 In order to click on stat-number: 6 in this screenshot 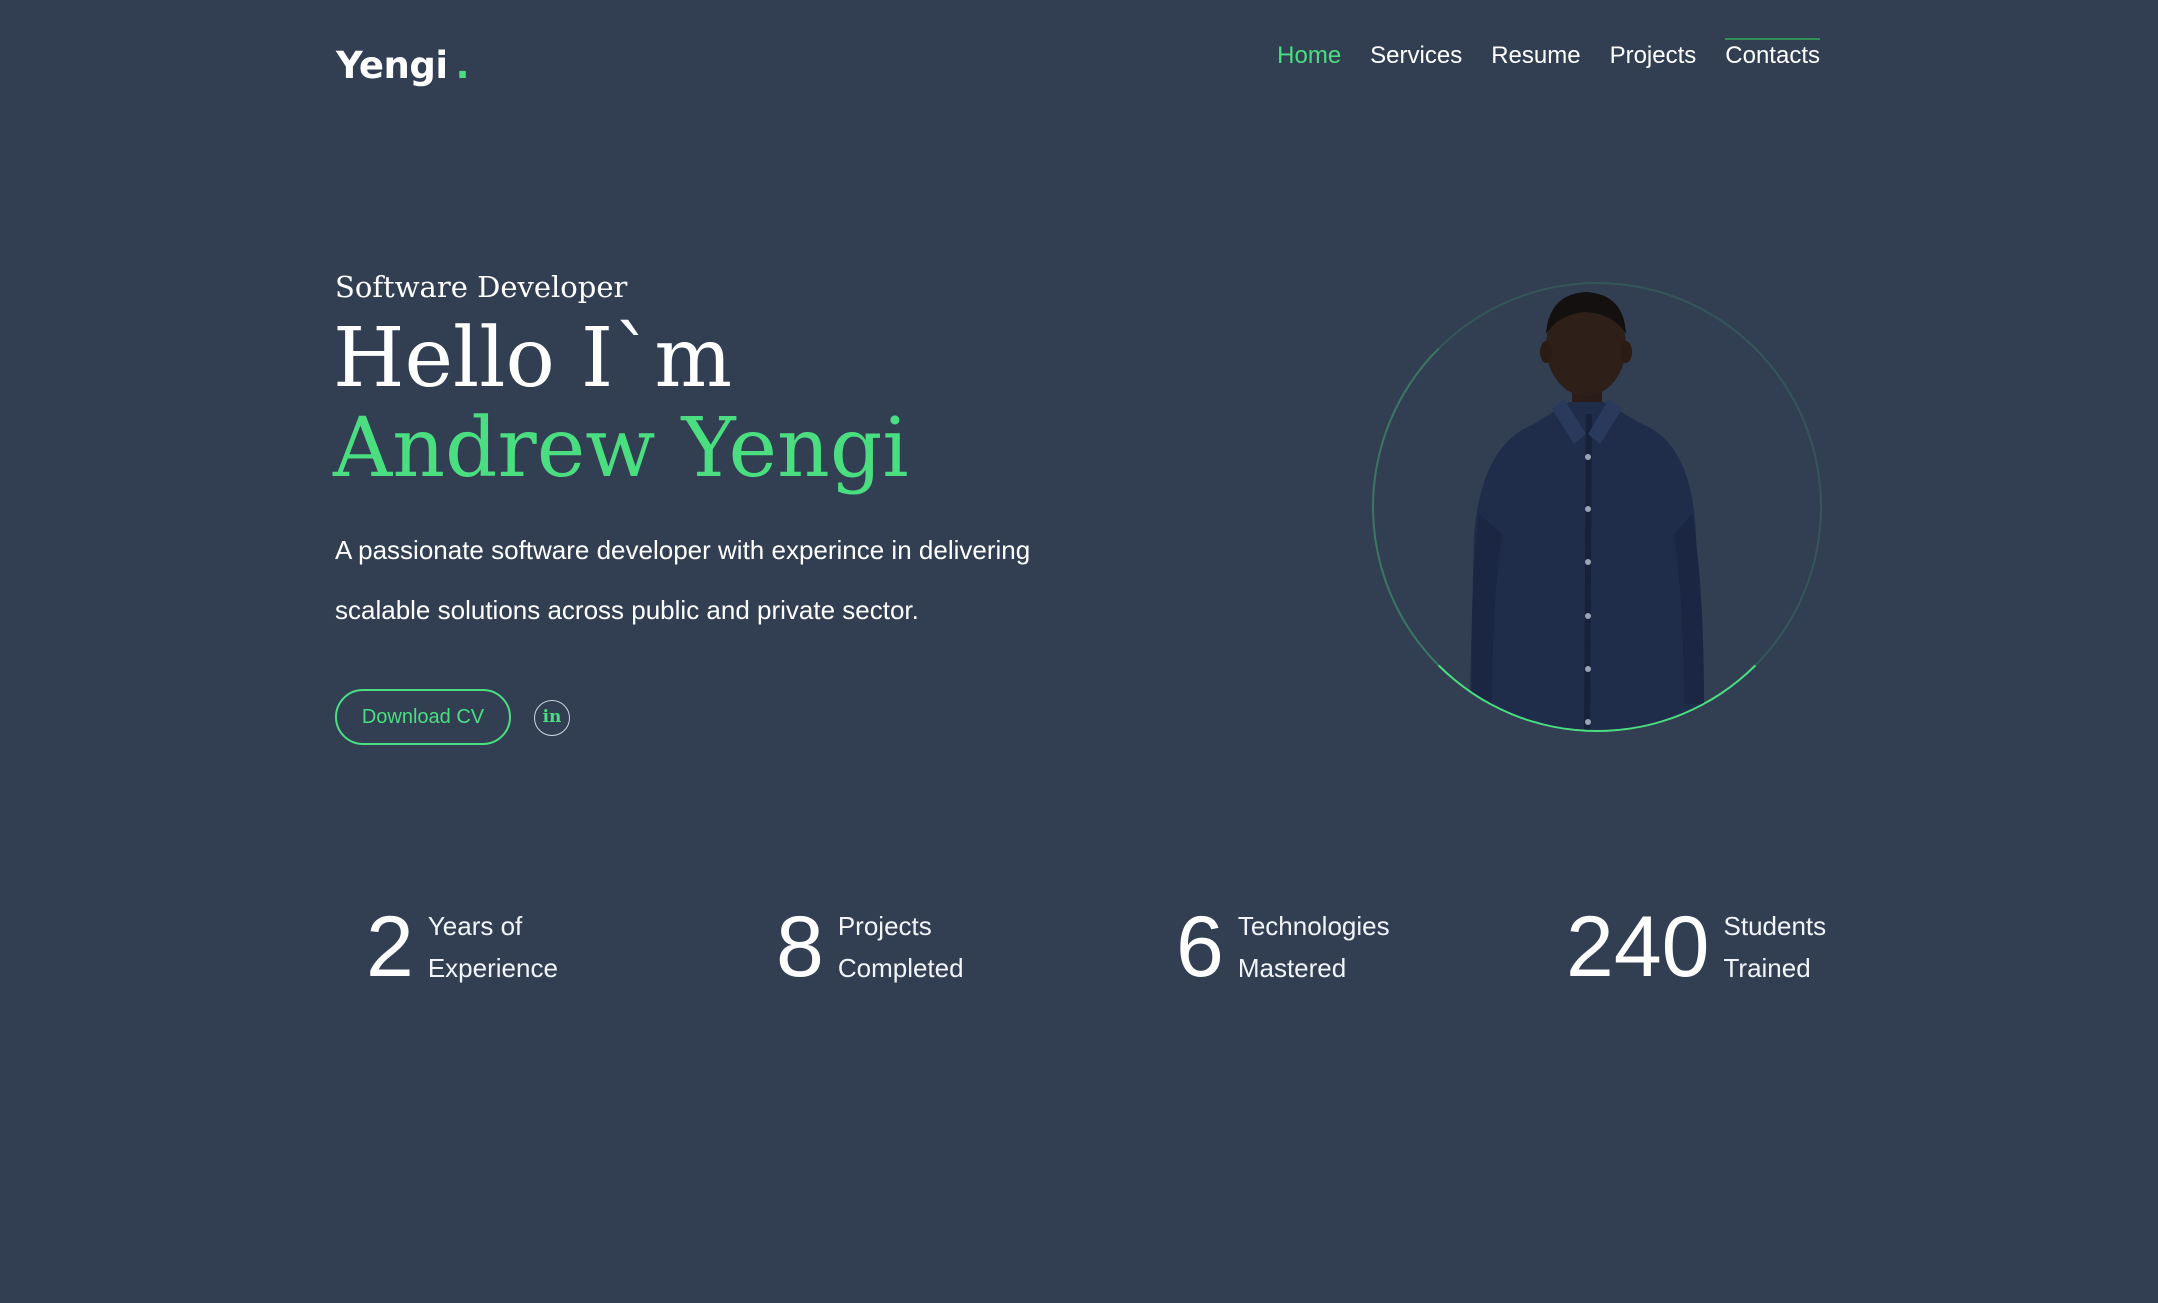, I will do `click(1200, 947)`.